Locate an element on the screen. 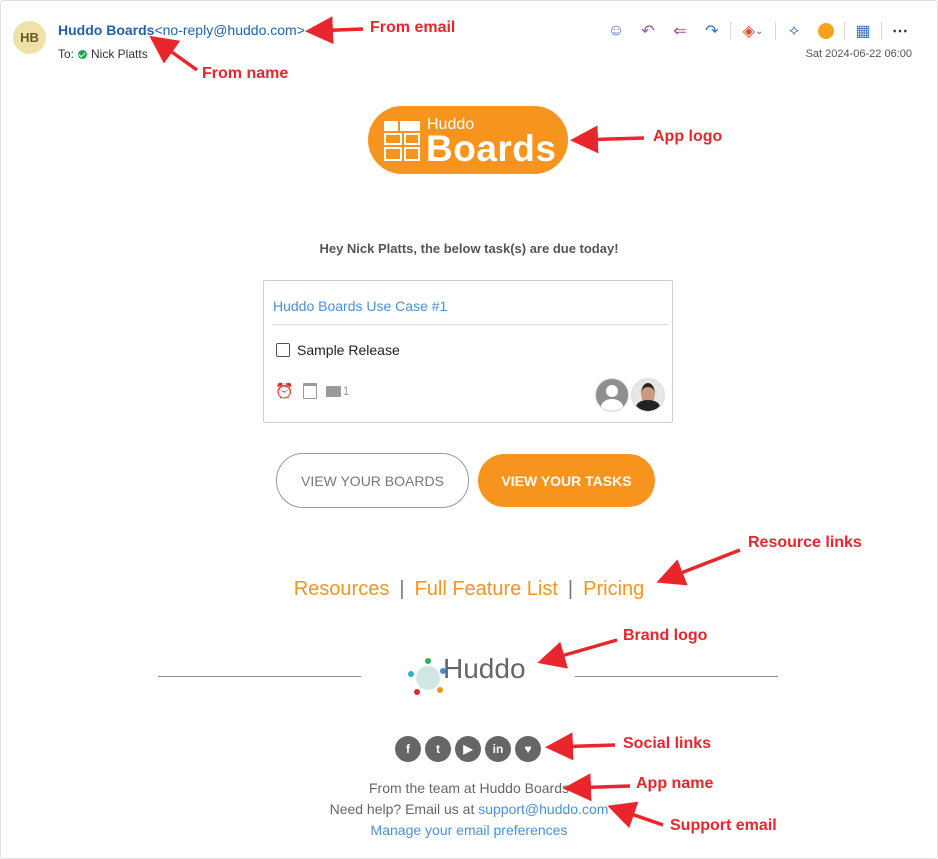 This screenshot has width=938, height=859. team-signature: From the team at Huddo Boards is located at coordinates (469, 788).